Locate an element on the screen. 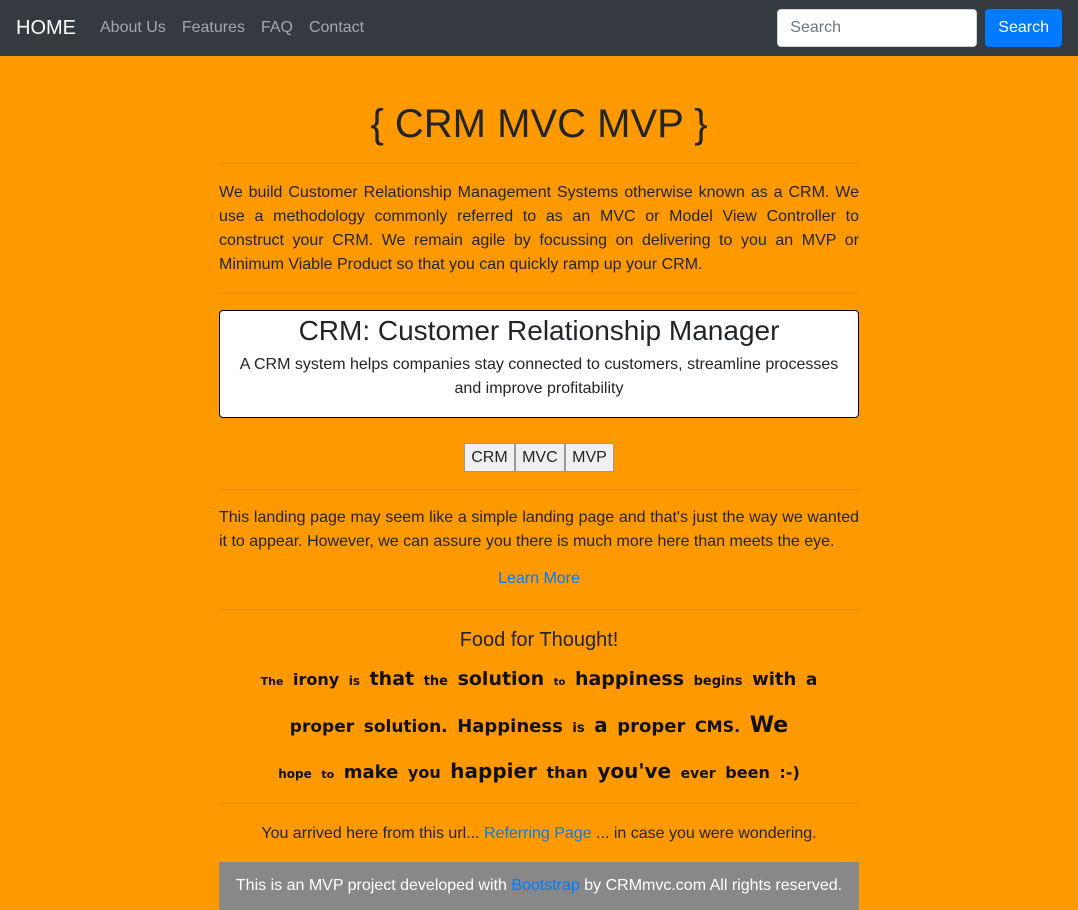  learn-more-container: Learn More is located at coordinates (539, 582).